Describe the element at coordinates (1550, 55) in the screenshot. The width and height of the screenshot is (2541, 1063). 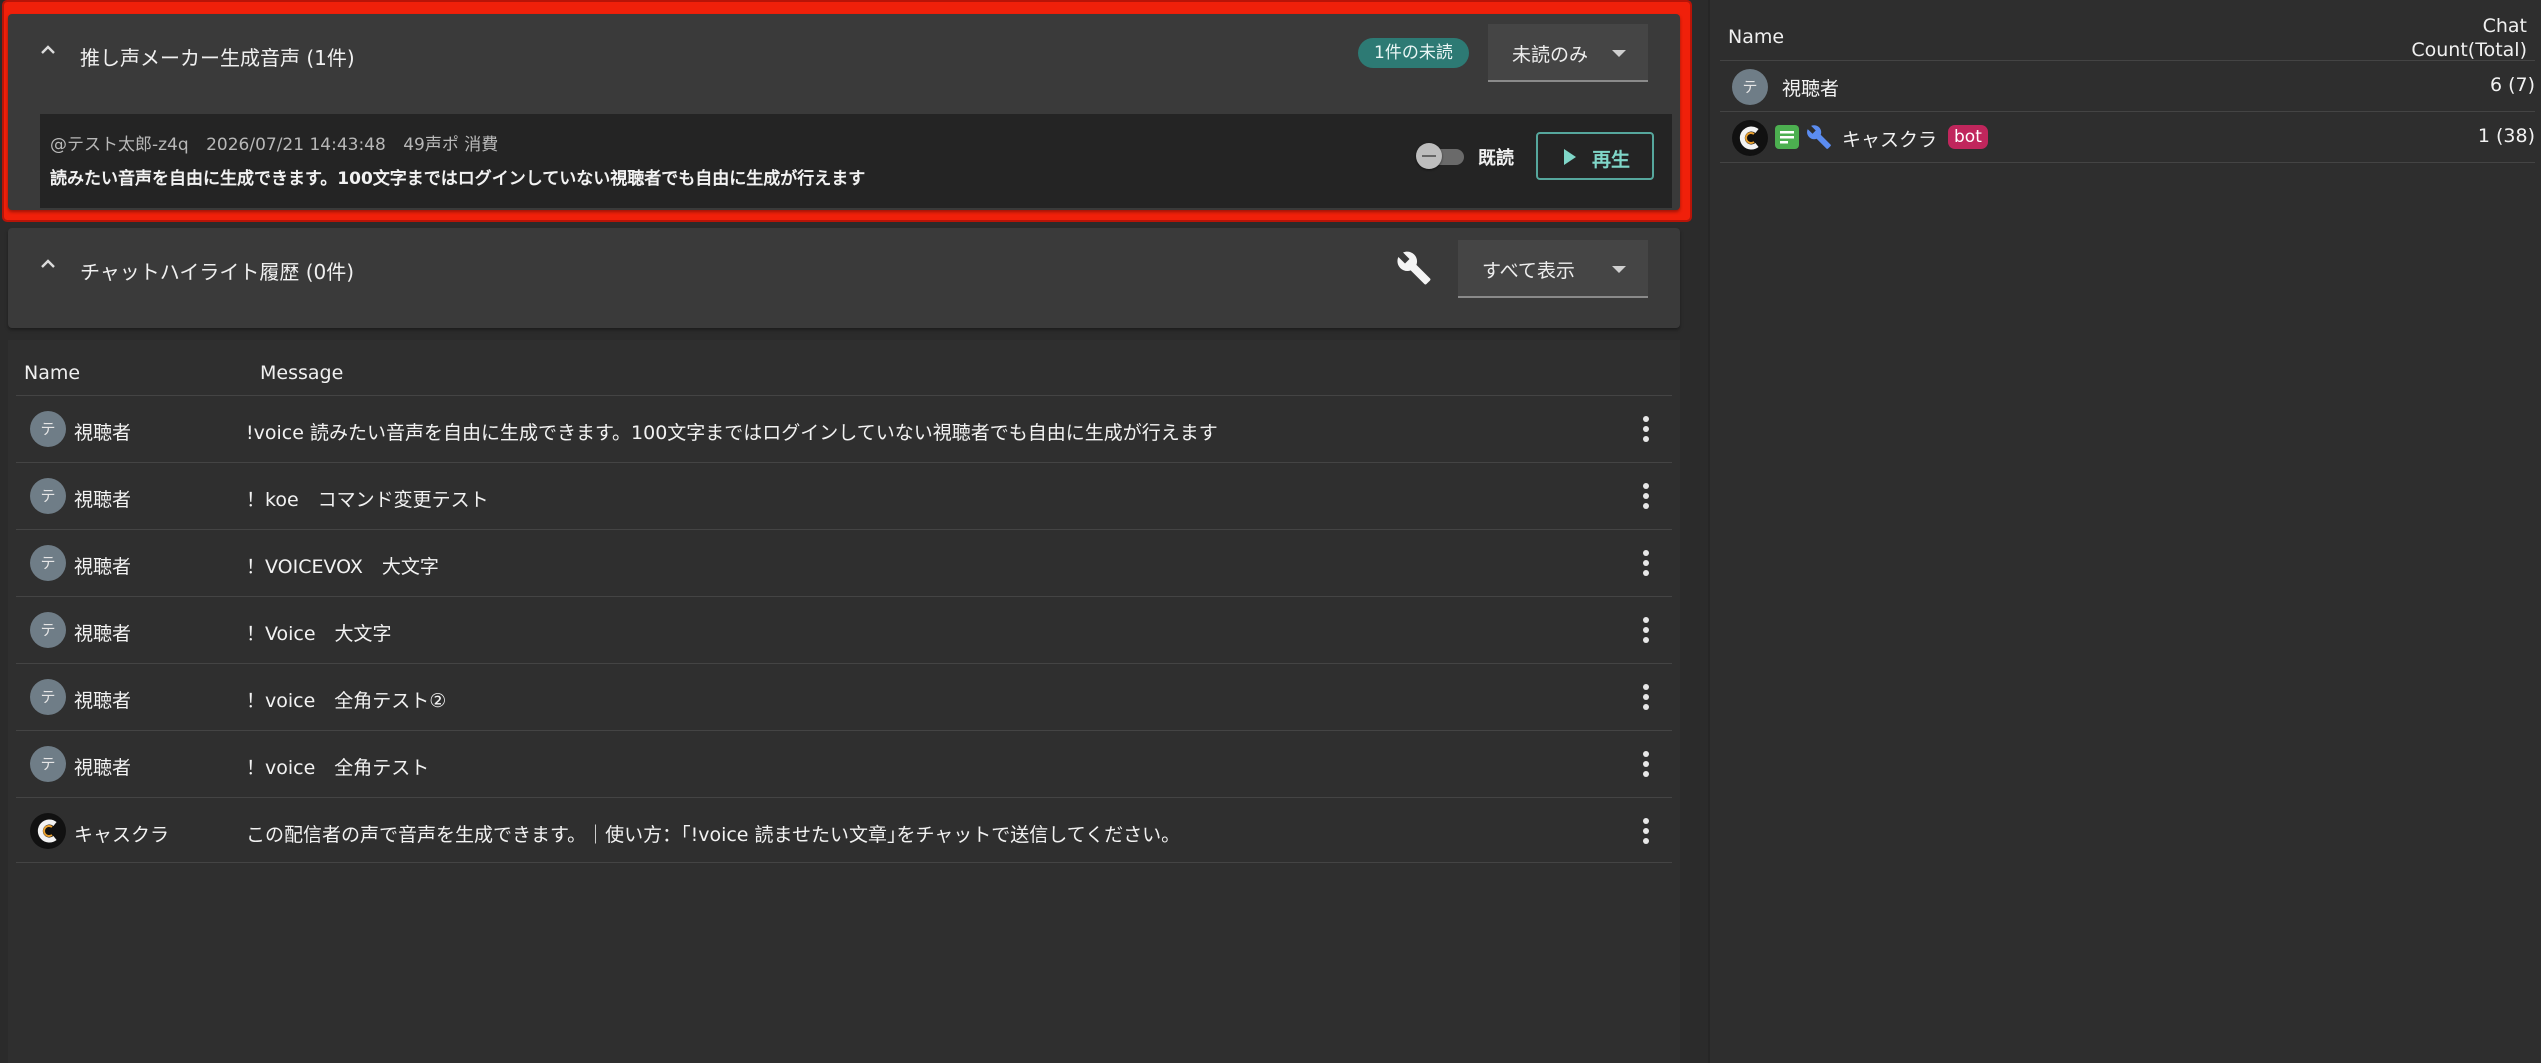
I see `voice-filter-value: 未読のみ` at that location.